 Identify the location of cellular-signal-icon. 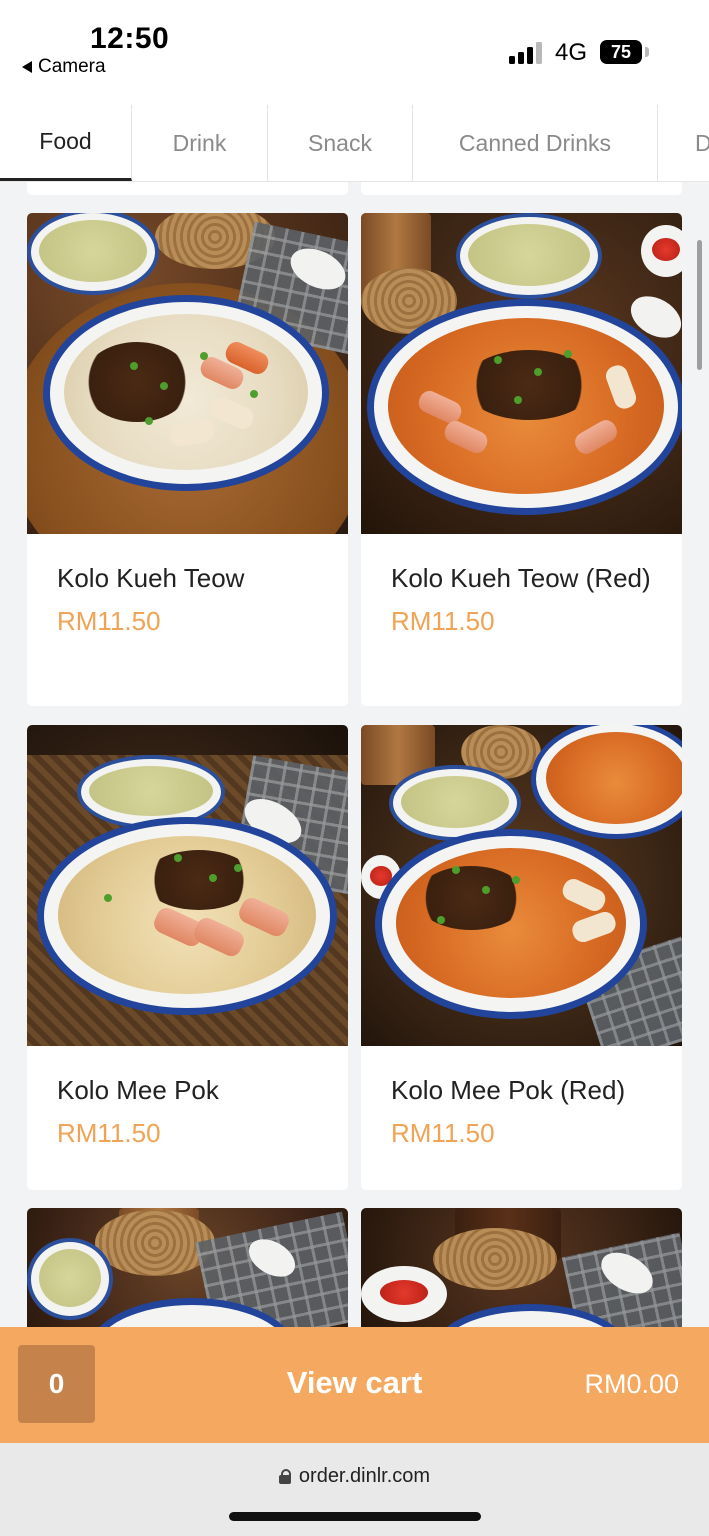
(527, 52).